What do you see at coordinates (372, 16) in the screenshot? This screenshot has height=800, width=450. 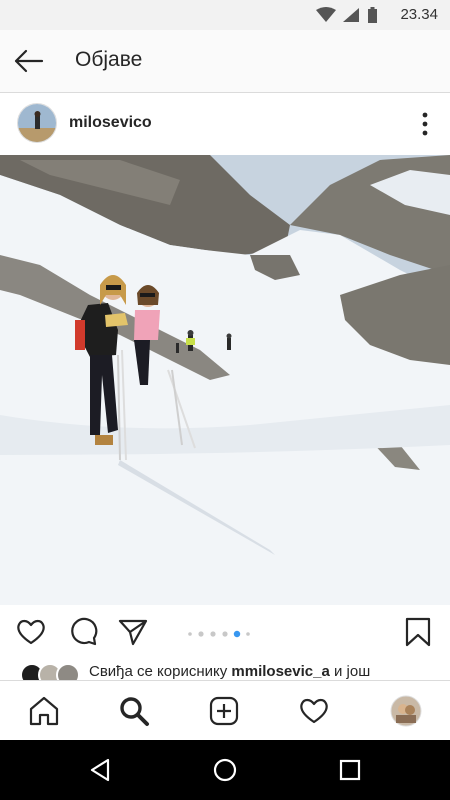 I see `battery-icon` at bounding box center [372, 16].